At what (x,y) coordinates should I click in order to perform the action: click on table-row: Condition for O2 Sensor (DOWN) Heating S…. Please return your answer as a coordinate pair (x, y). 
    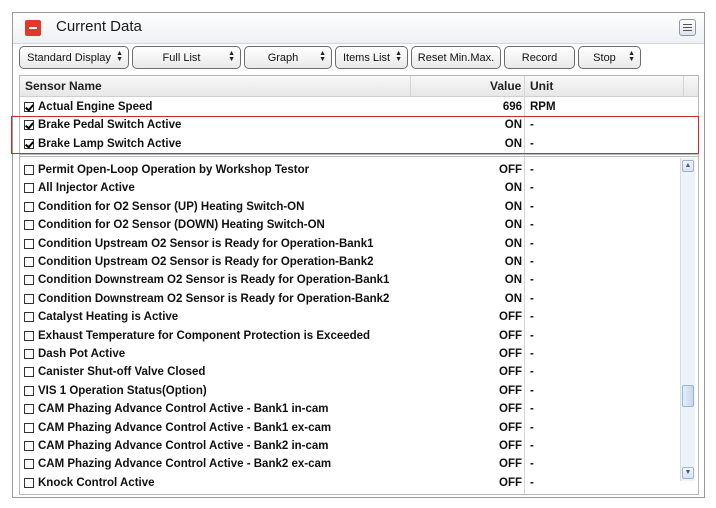
    Looking at the image, I should click on (359, 226).